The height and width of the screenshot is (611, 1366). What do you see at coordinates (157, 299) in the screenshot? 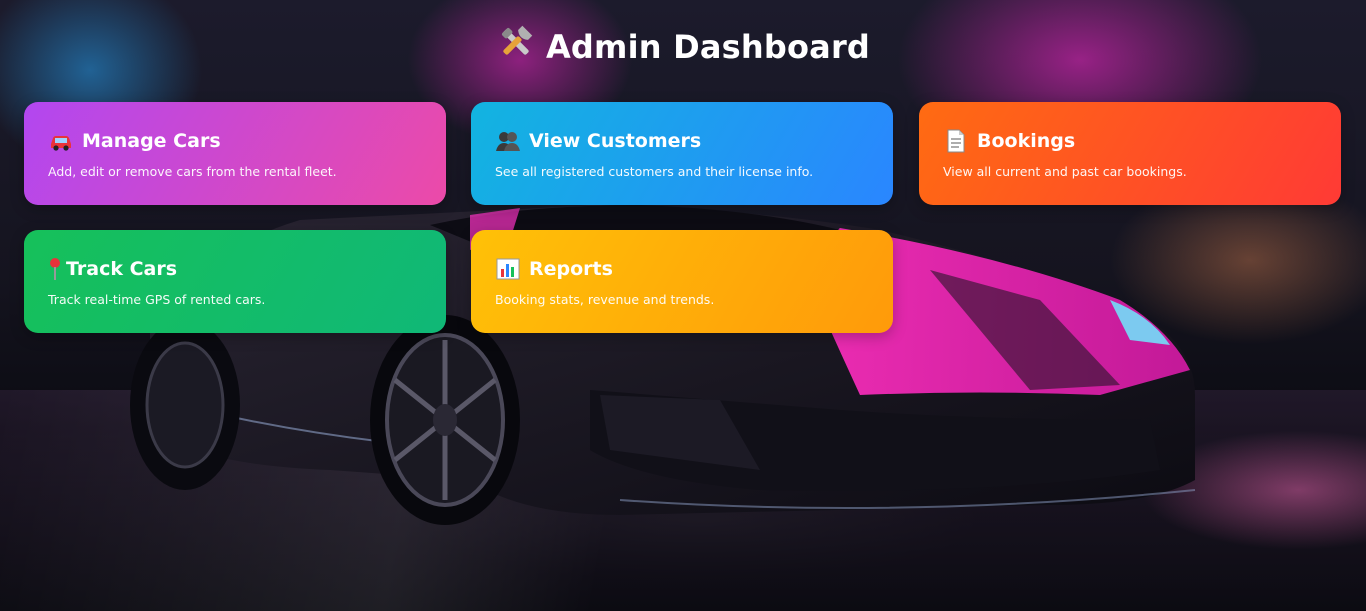
I see `card-description: Track real-time GPS of rented cars.` at bounding box center [157, 299].